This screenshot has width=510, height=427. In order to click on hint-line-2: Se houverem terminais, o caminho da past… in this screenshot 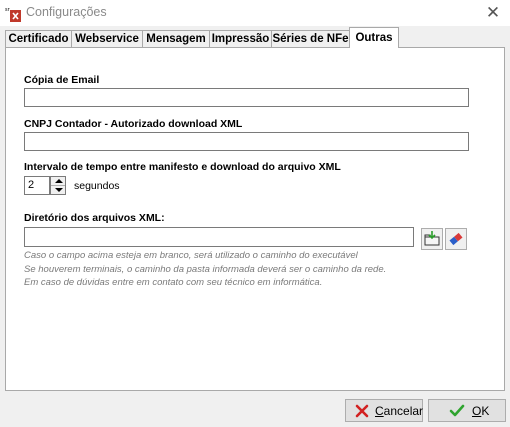, I will do `click(205, 269)`.